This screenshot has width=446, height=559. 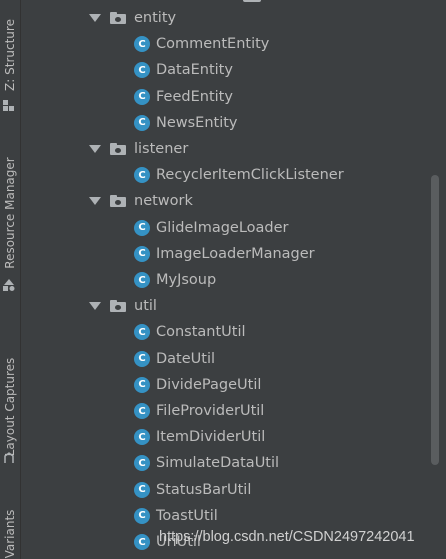 I want to click on class-file-row: C StatusBarUtil, so click(x=192, y=490).